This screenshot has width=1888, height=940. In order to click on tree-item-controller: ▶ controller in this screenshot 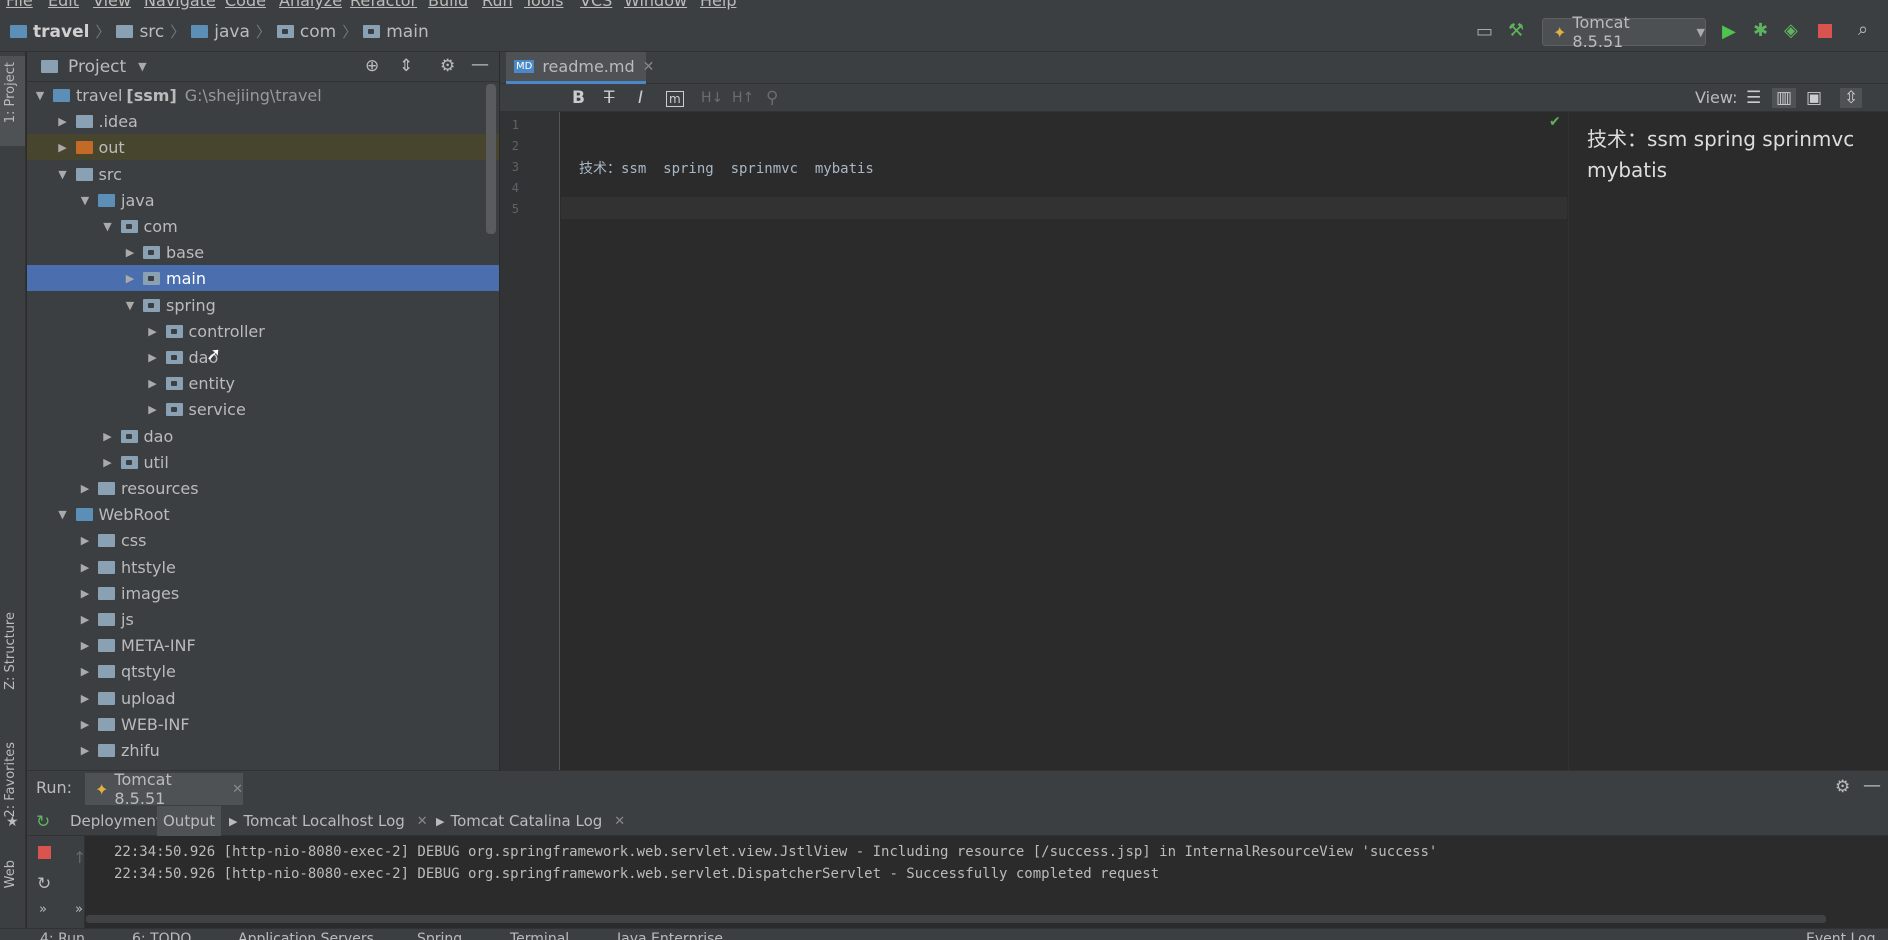, I will do `click(263, 331)`.